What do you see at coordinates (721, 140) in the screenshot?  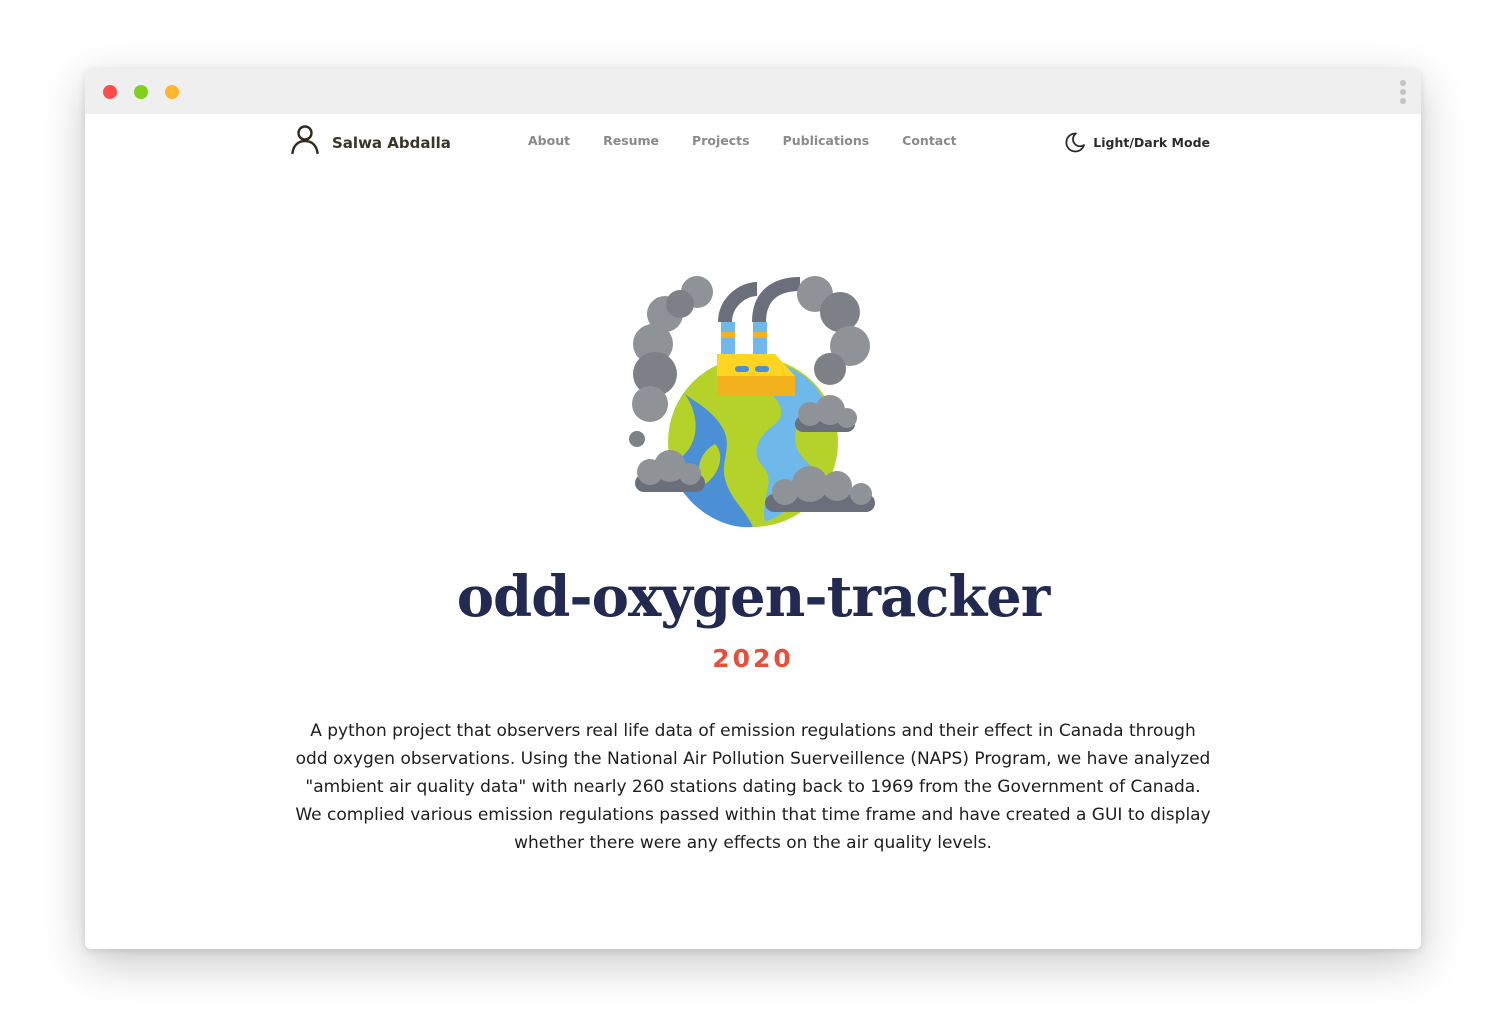 I see `nav-projects: Projects` at bounding box center [721, 140].